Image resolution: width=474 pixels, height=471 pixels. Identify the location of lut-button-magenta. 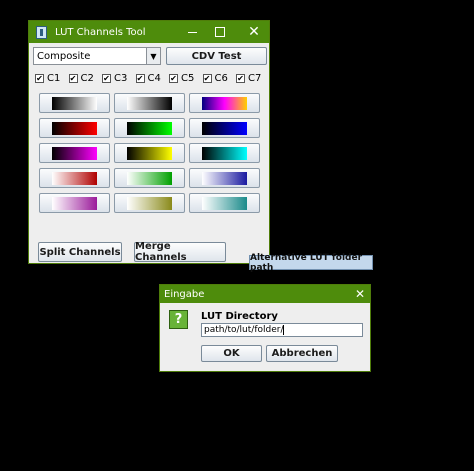
(74, 153).